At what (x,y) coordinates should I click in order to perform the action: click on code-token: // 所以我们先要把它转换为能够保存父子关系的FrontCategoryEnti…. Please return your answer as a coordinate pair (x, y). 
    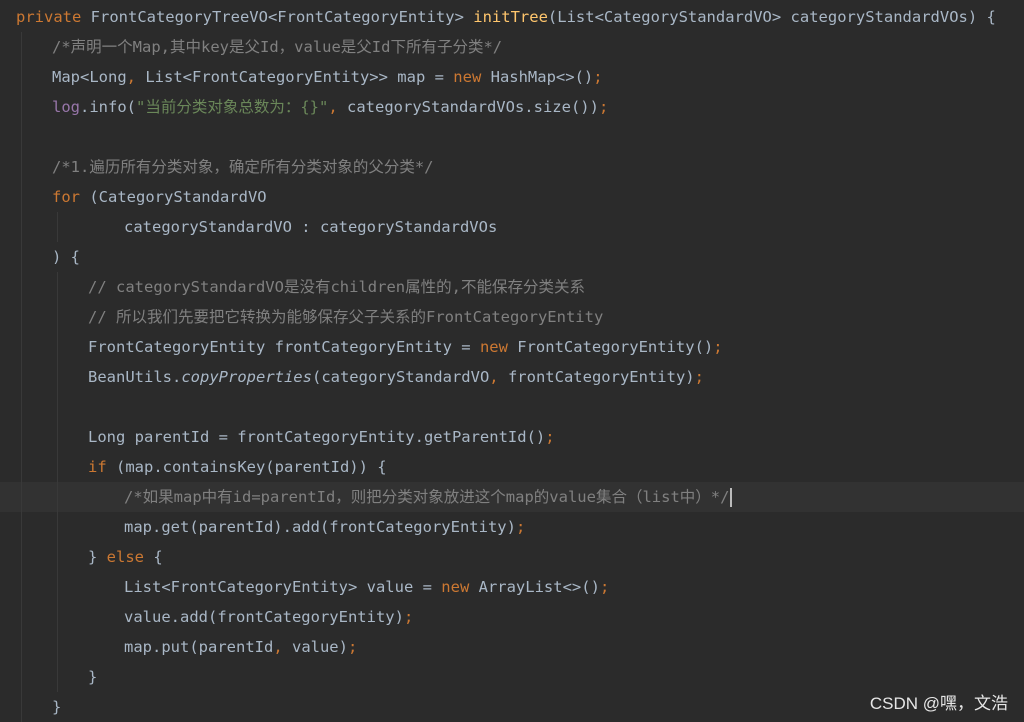
    Looking at the image, I should click on (346, 317).